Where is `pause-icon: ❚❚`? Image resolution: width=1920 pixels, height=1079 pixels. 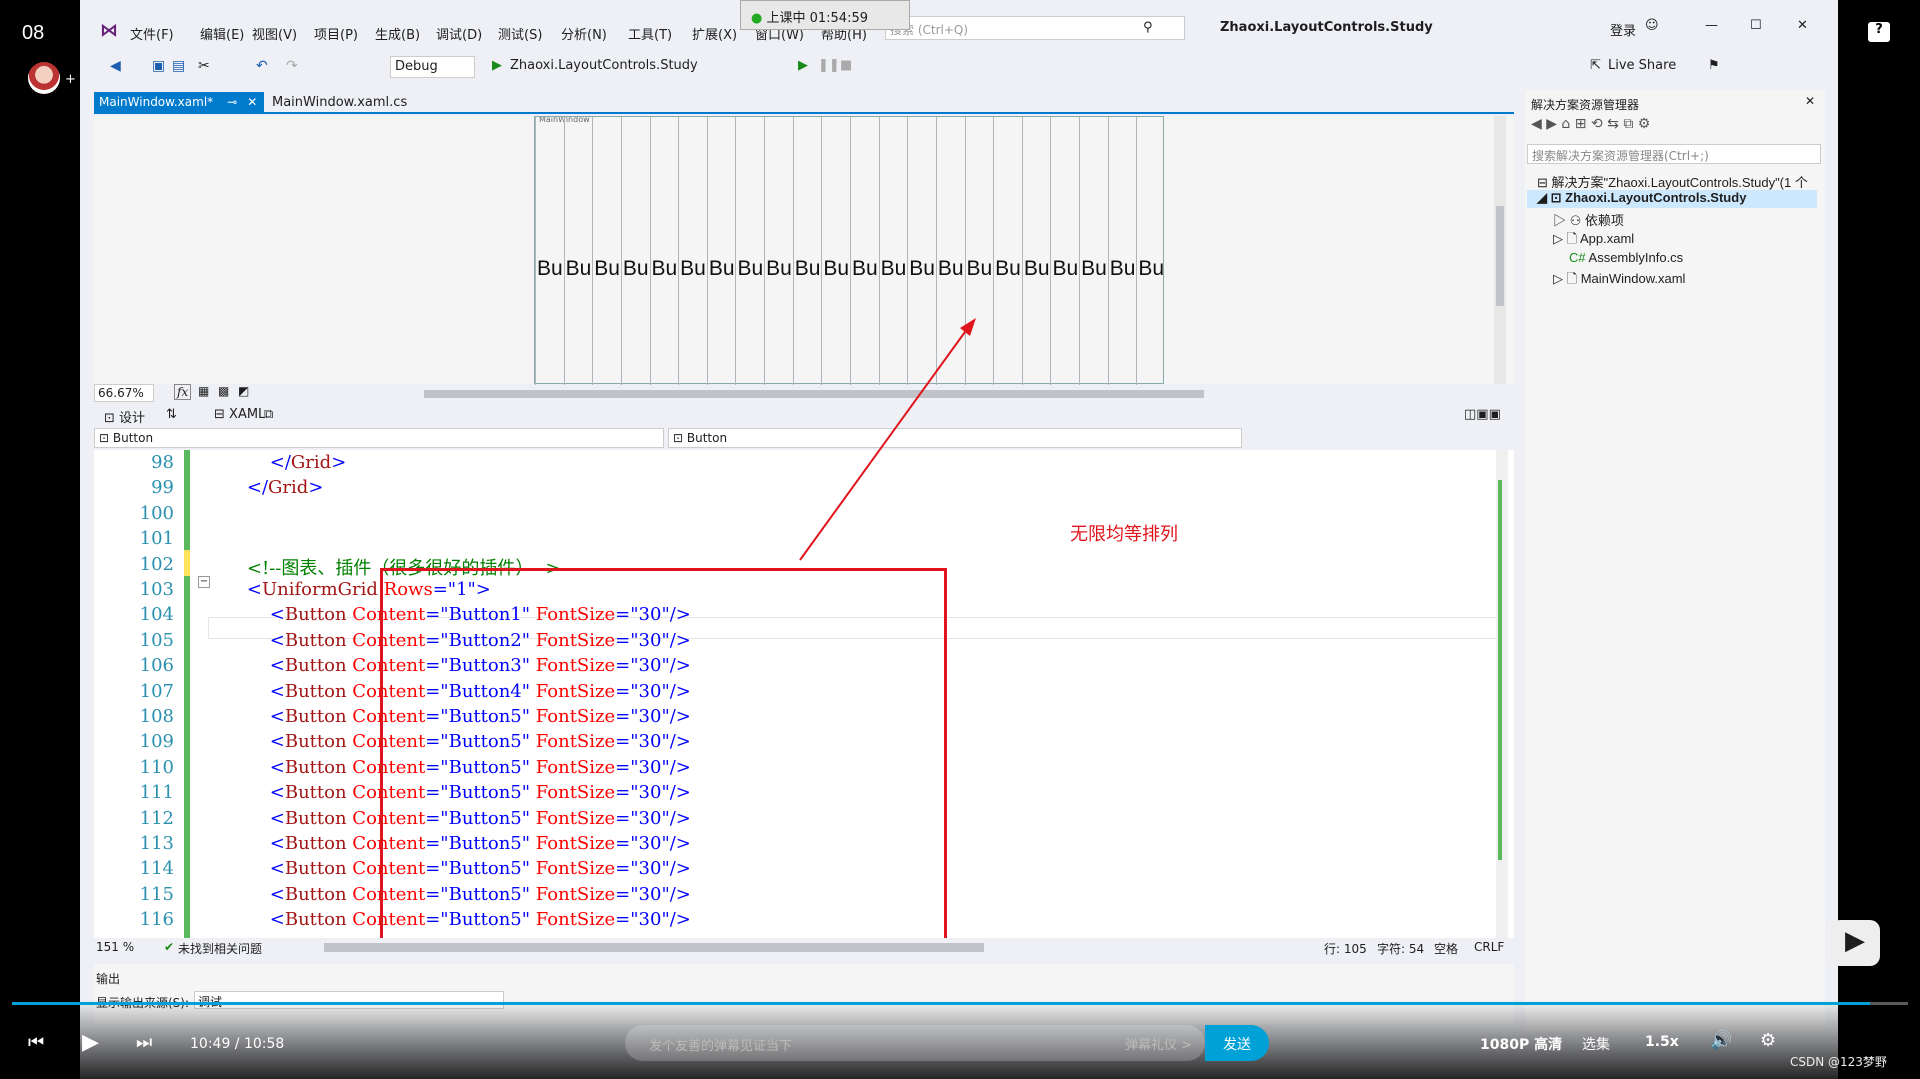
pause-icon: ❚❚ is located at coordinates (829, 65).